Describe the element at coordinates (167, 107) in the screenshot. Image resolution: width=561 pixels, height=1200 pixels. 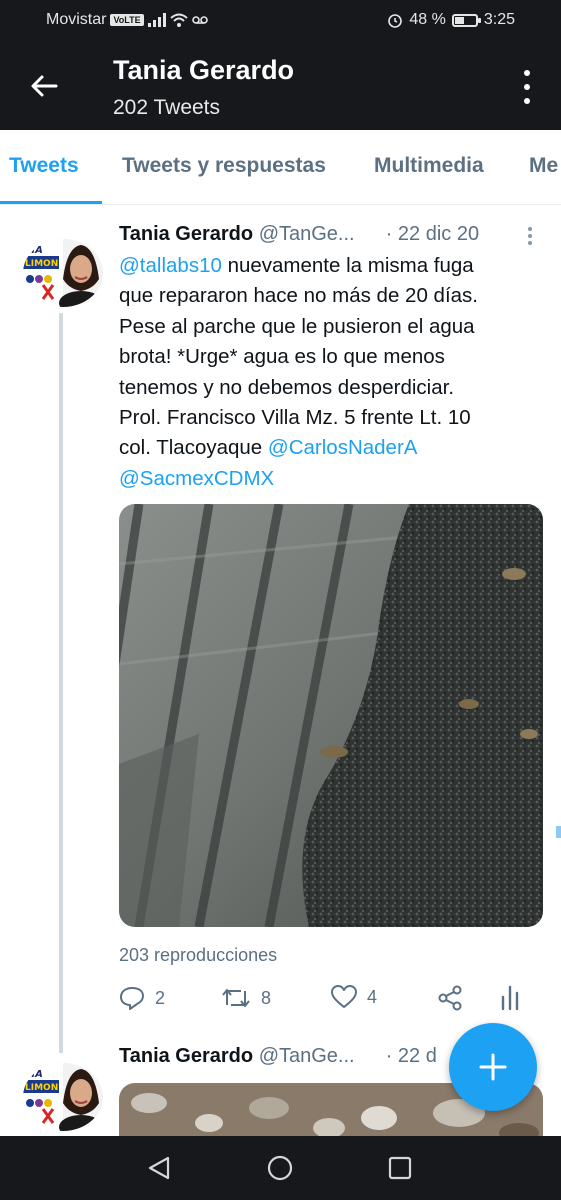
I see `tweet-count: 202 Tweets` at that location.